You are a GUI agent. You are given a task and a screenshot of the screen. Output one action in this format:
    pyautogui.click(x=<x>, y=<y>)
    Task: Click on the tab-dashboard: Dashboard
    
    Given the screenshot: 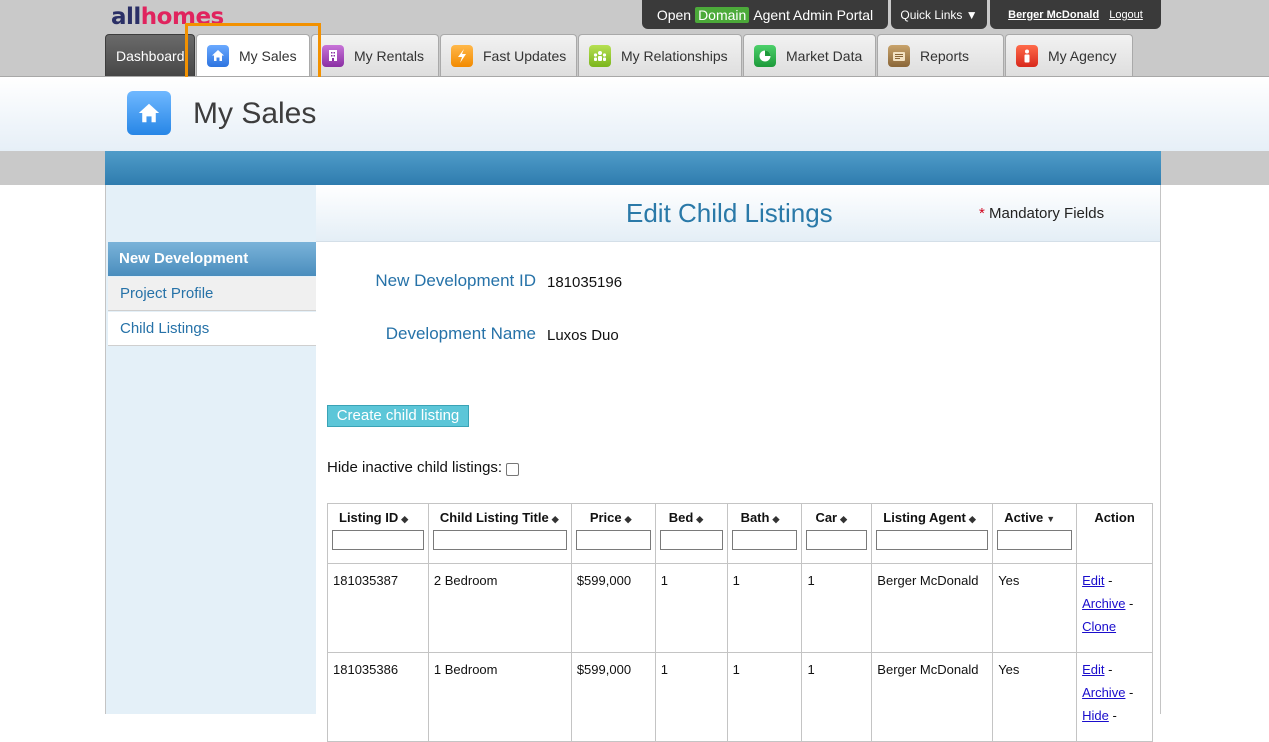 What is the action you would take?
    pyautogui.click(x=150, y=55)
    